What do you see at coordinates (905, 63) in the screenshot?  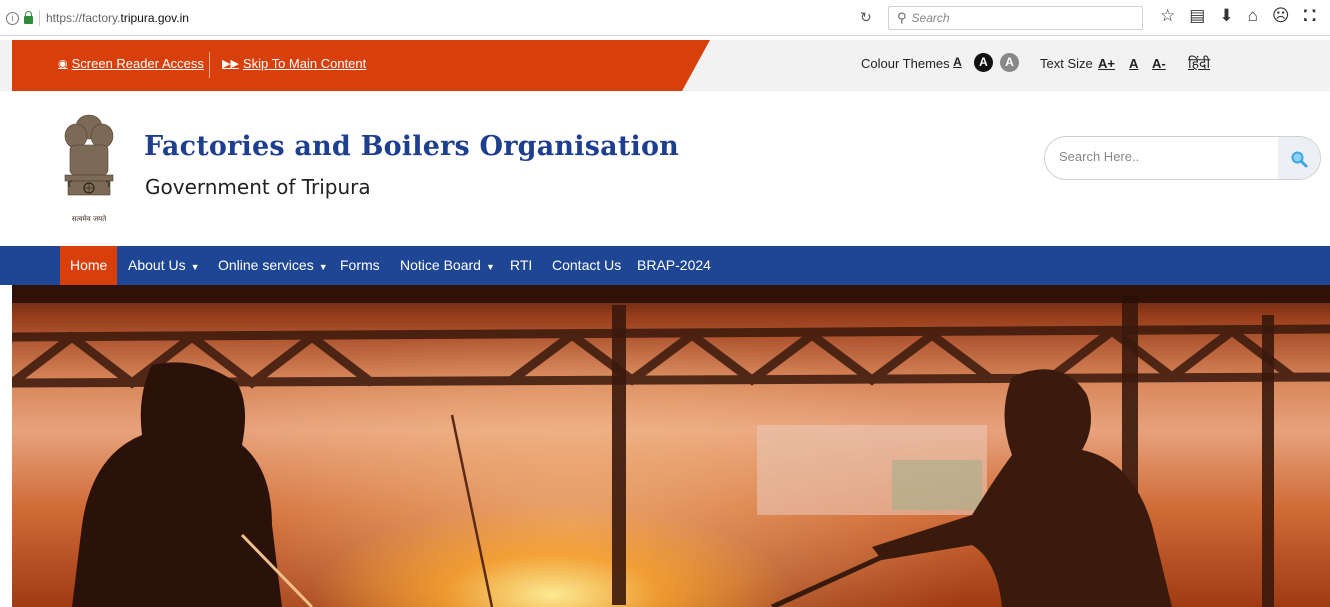 I see `colour-themes-label: Colour Themes` at bounding box center [905, 63].